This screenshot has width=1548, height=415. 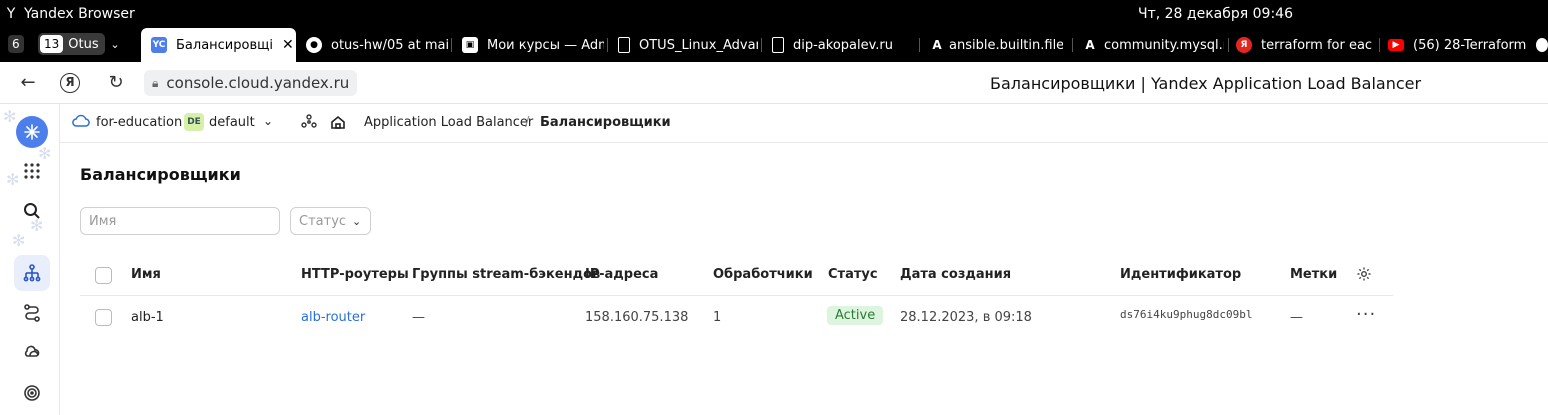 What do you see at coordinates (966, 317) in the screenshot?
I see `cell-created: 28.12.2023, в 09:18` at bounding box center [966, 317].